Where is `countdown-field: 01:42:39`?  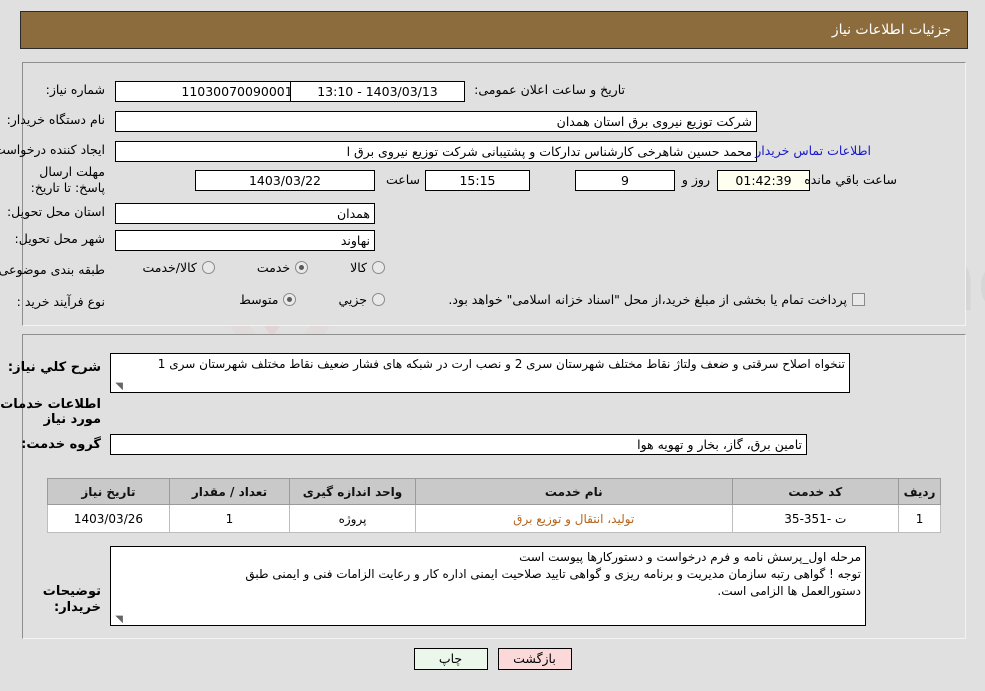
countdown-field: 01:42:39 is located at coordinates (763, 180).